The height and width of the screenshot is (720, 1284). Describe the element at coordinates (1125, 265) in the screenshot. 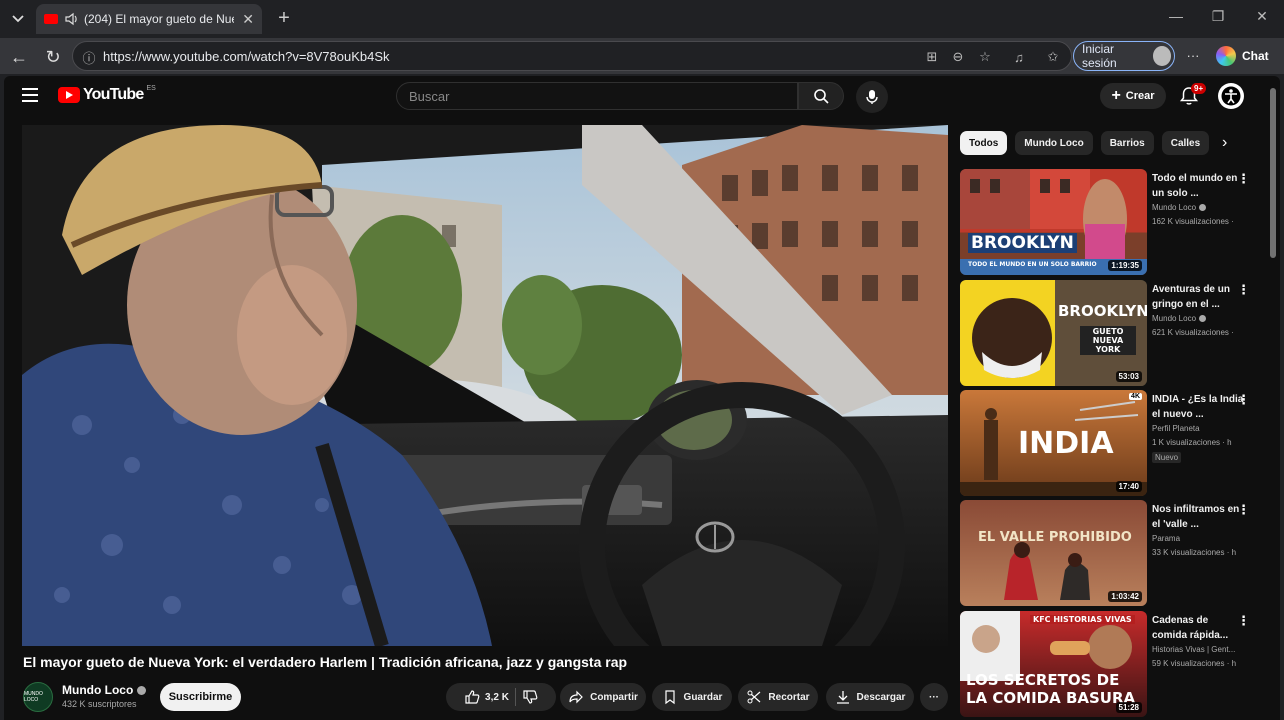

I see `video-duration: 1:19:35` at that location.